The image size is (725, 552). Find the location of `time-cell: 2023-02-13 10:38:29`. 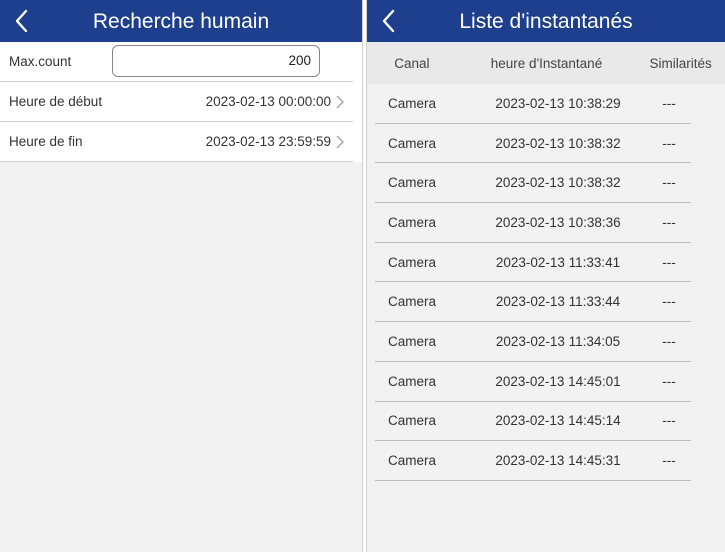

time-cell: 2023-02-13 10:38:29 is located at coordinates (558, 103).